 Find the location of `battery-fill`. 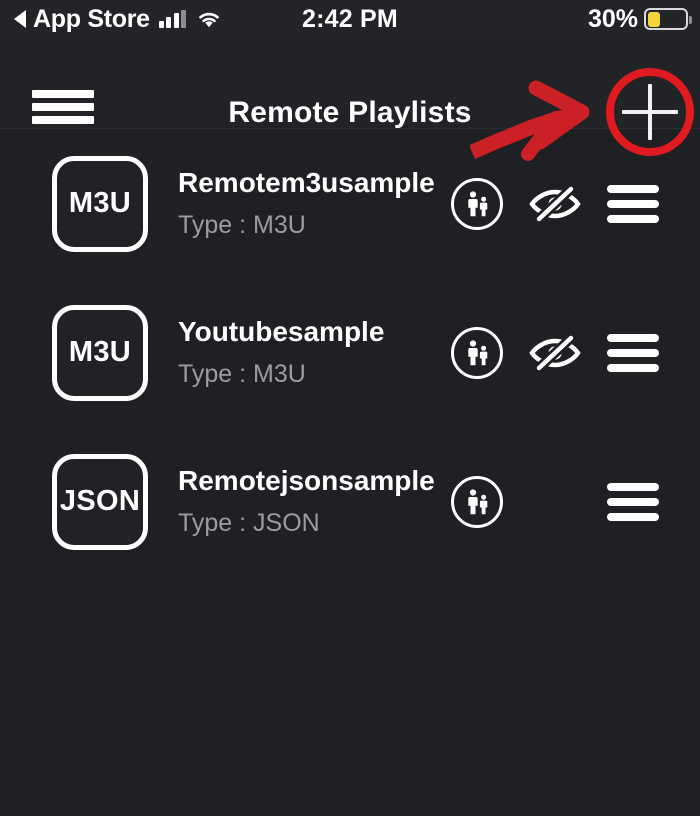

battery-fill is located at coordinates (653, 19).